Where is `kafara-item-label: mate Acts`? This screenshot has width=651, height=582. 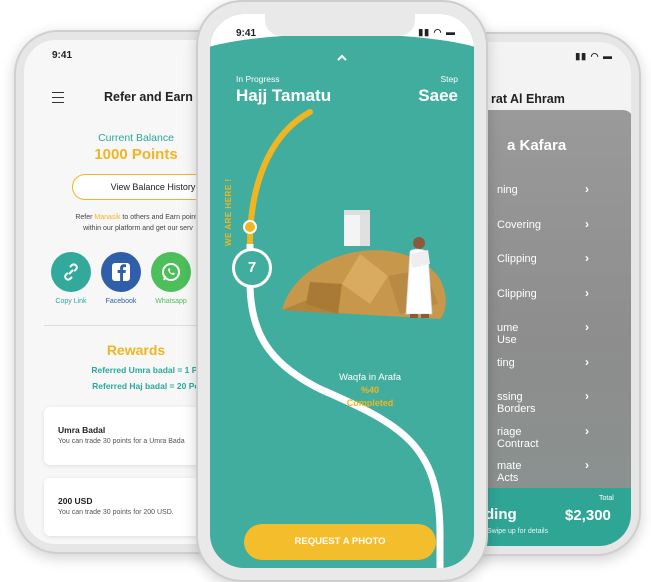
kafara-item-label: mate Acts is located at coordinates (509, 472).